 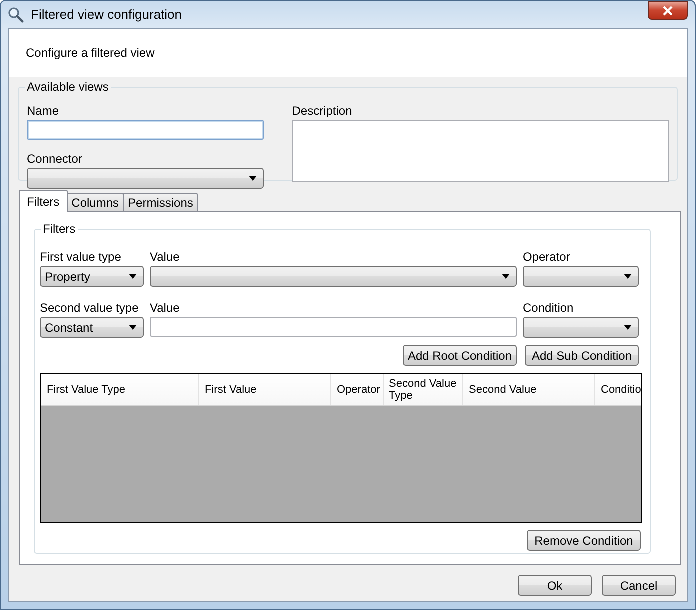 What do you see at coordinates (92, 327) in the screenshot?
I see `dropdown: Constant` at bounding box center [92, 327].